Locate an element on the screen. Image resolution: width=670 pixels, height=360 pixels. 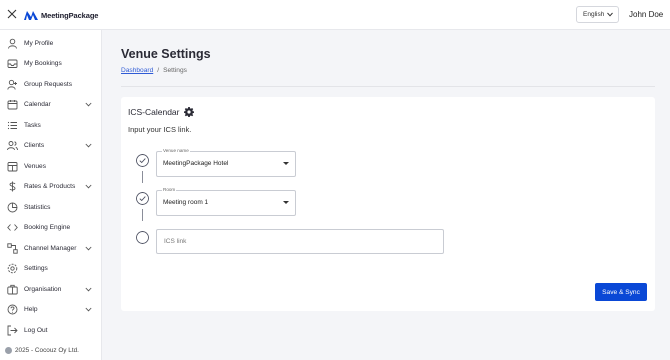
sidebar-item-booking-engine: Booking Engine is located at coordinates (51, 227).